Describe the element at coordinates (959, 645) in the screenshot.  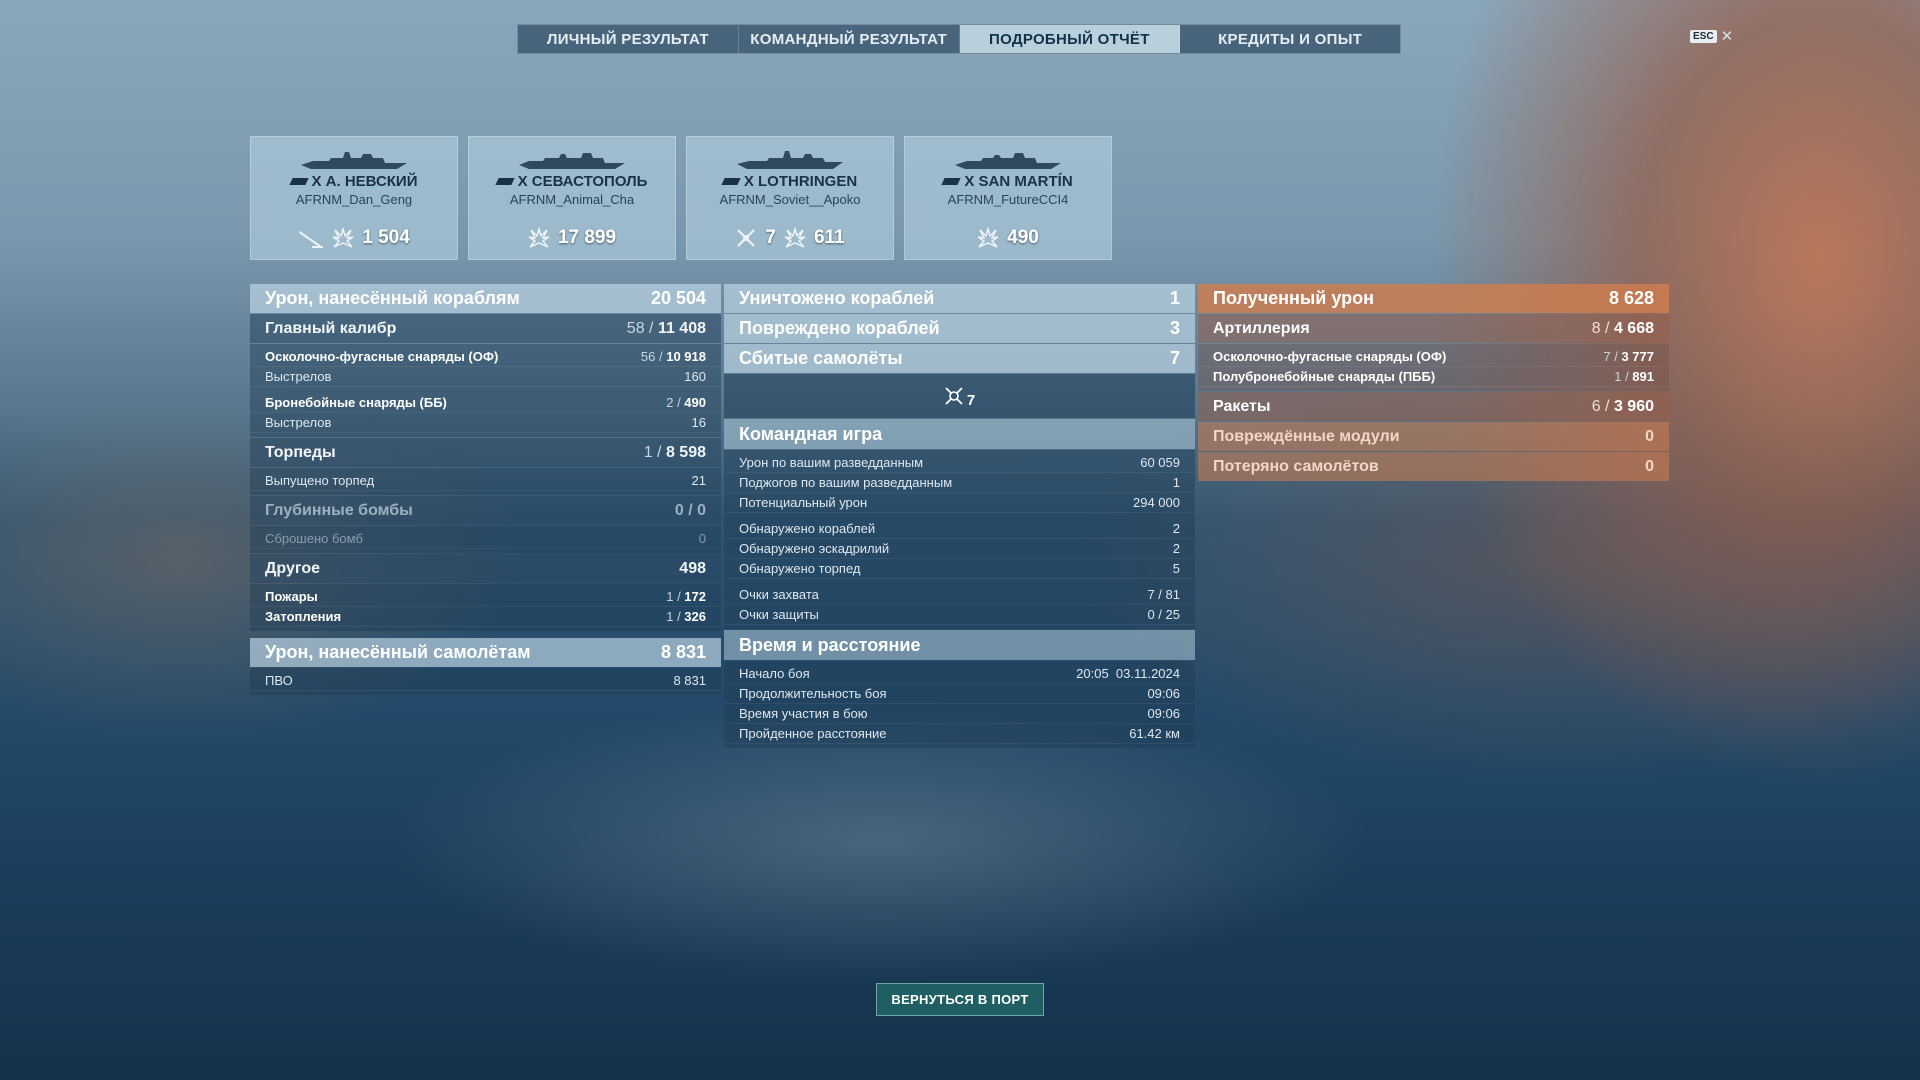
I see `time-distance-title: Время и расстояние` at that location.